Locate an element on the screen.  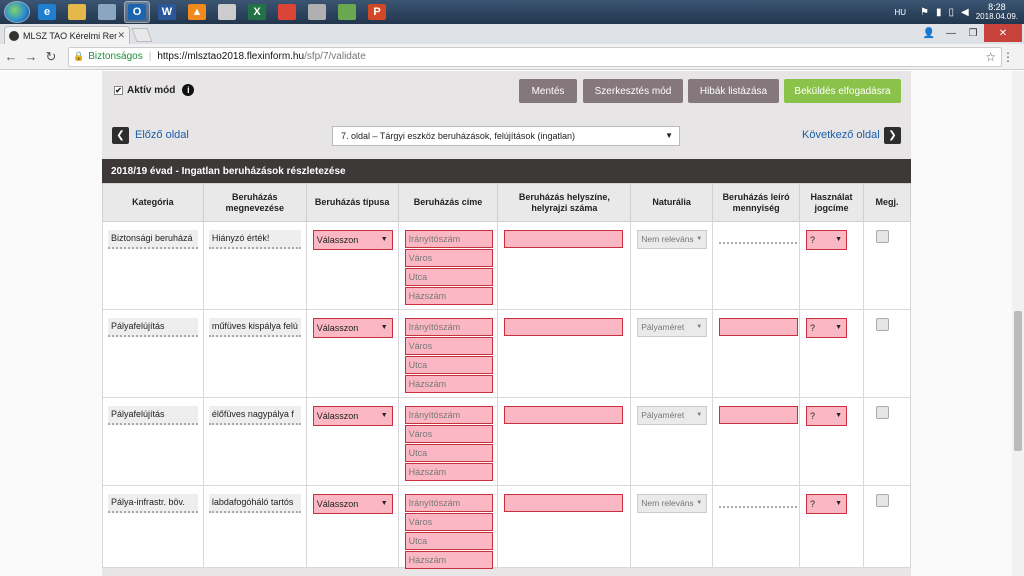
start-button is located at coordinates (17, 12).